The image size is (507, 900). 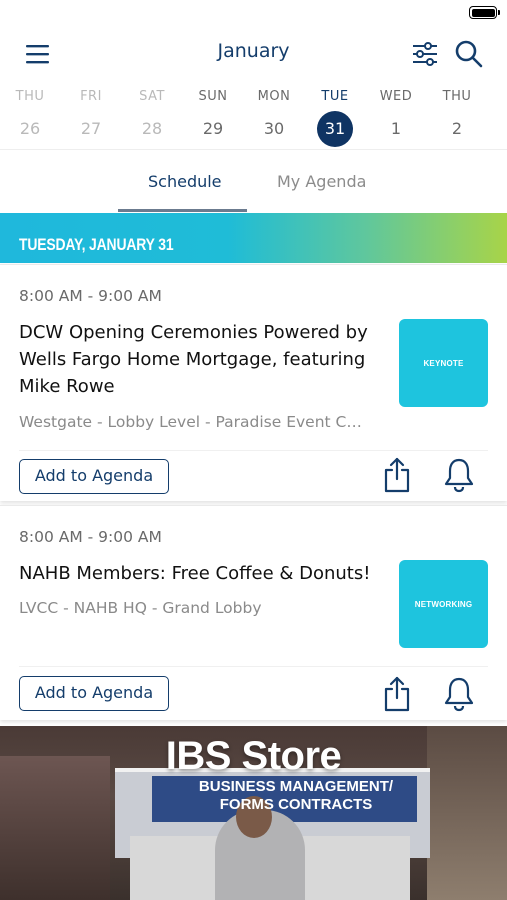 I want to click on day-number: 28, so click(x=152, y=128).